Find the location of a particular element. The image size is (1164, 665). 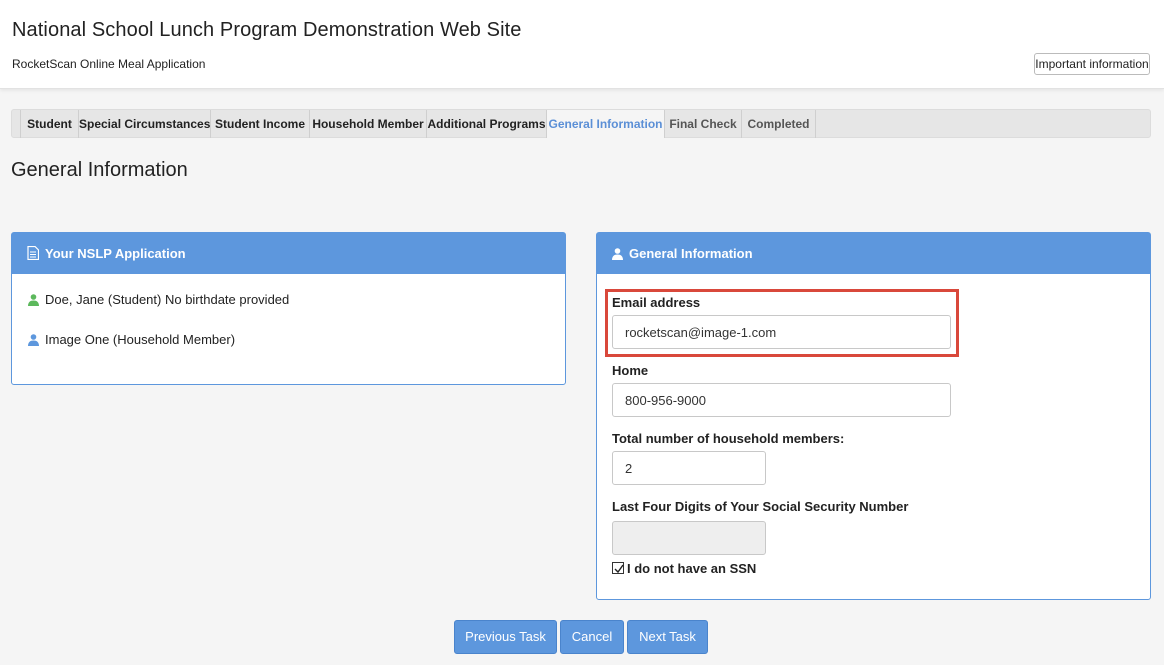

tab-household-member: Household Member is located at coordinates (368, 124).